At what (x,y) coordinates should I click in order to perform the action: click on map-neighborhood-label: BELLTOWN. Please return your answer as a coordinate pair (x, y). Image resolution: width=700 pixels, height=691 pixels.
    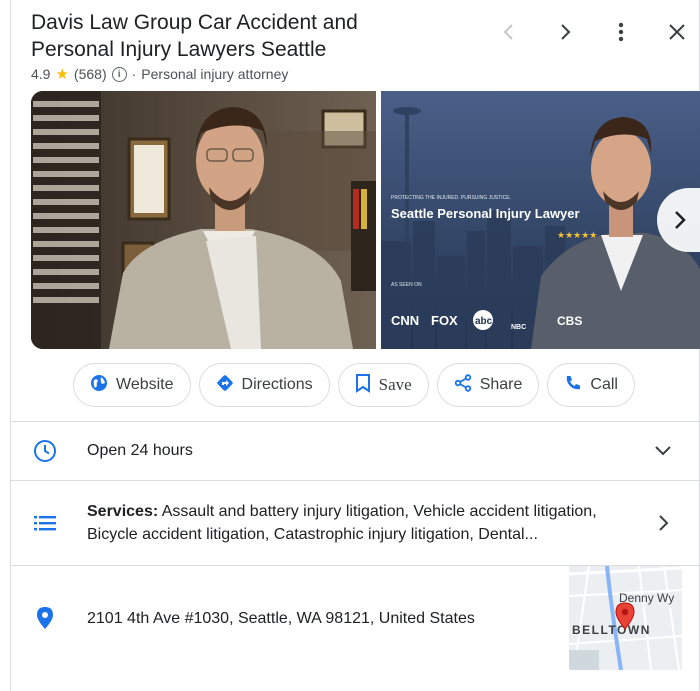
    Looking at the image, I should click on (611, 630).